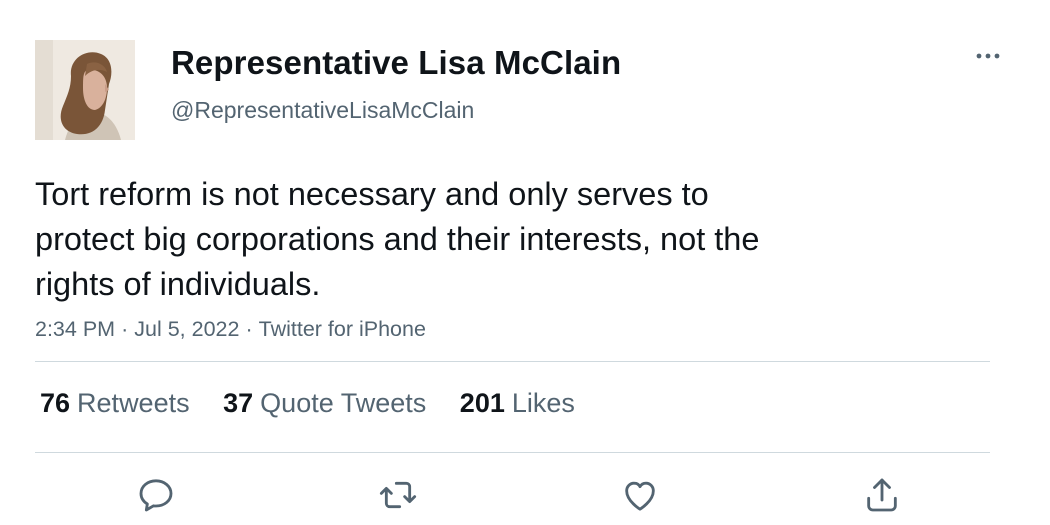 This screenshot has height=525, width=1050. I want to click on like-button, so click(640, 495).